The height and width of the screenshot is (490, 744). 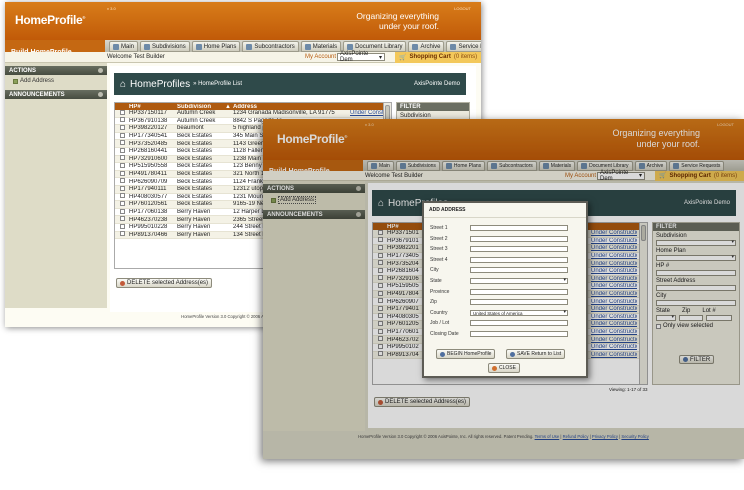 I want to click on field-label: Job / Lot, so click(x=440, y=323).